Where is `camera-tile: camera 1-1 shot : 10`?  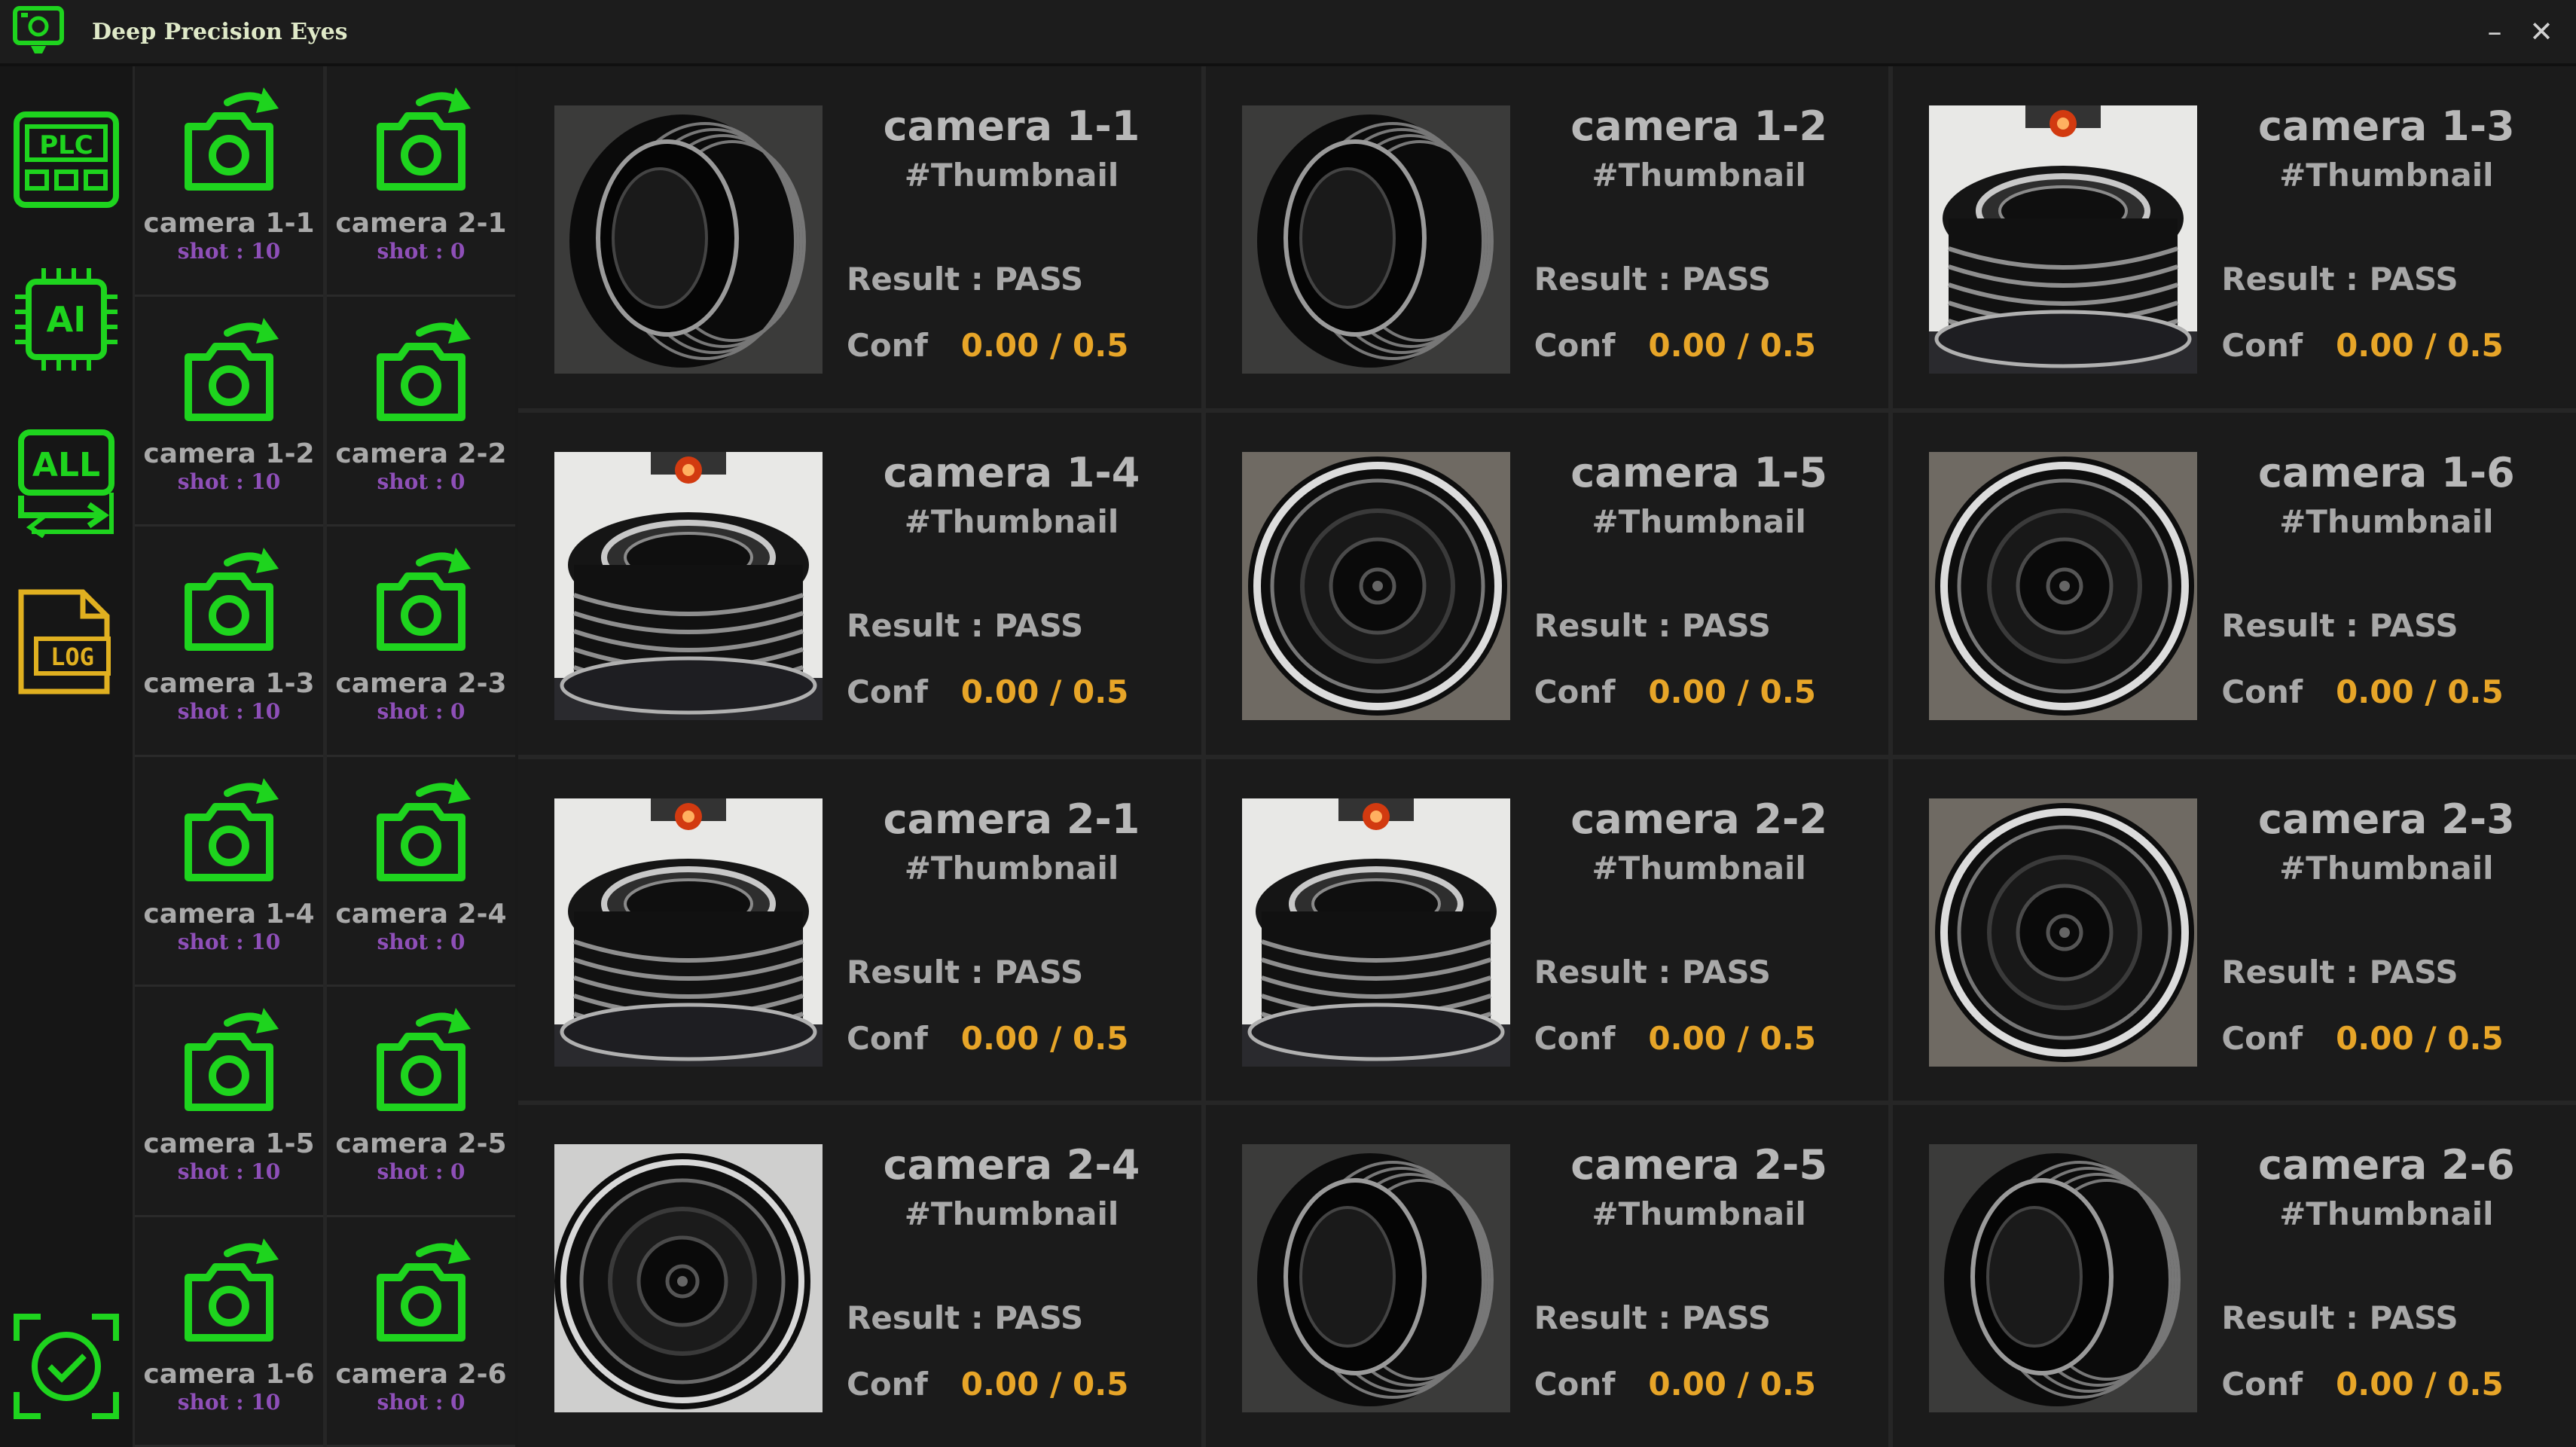
camera-tile: camera 1-1 shot : 10 is located at coordinates (229, 181).